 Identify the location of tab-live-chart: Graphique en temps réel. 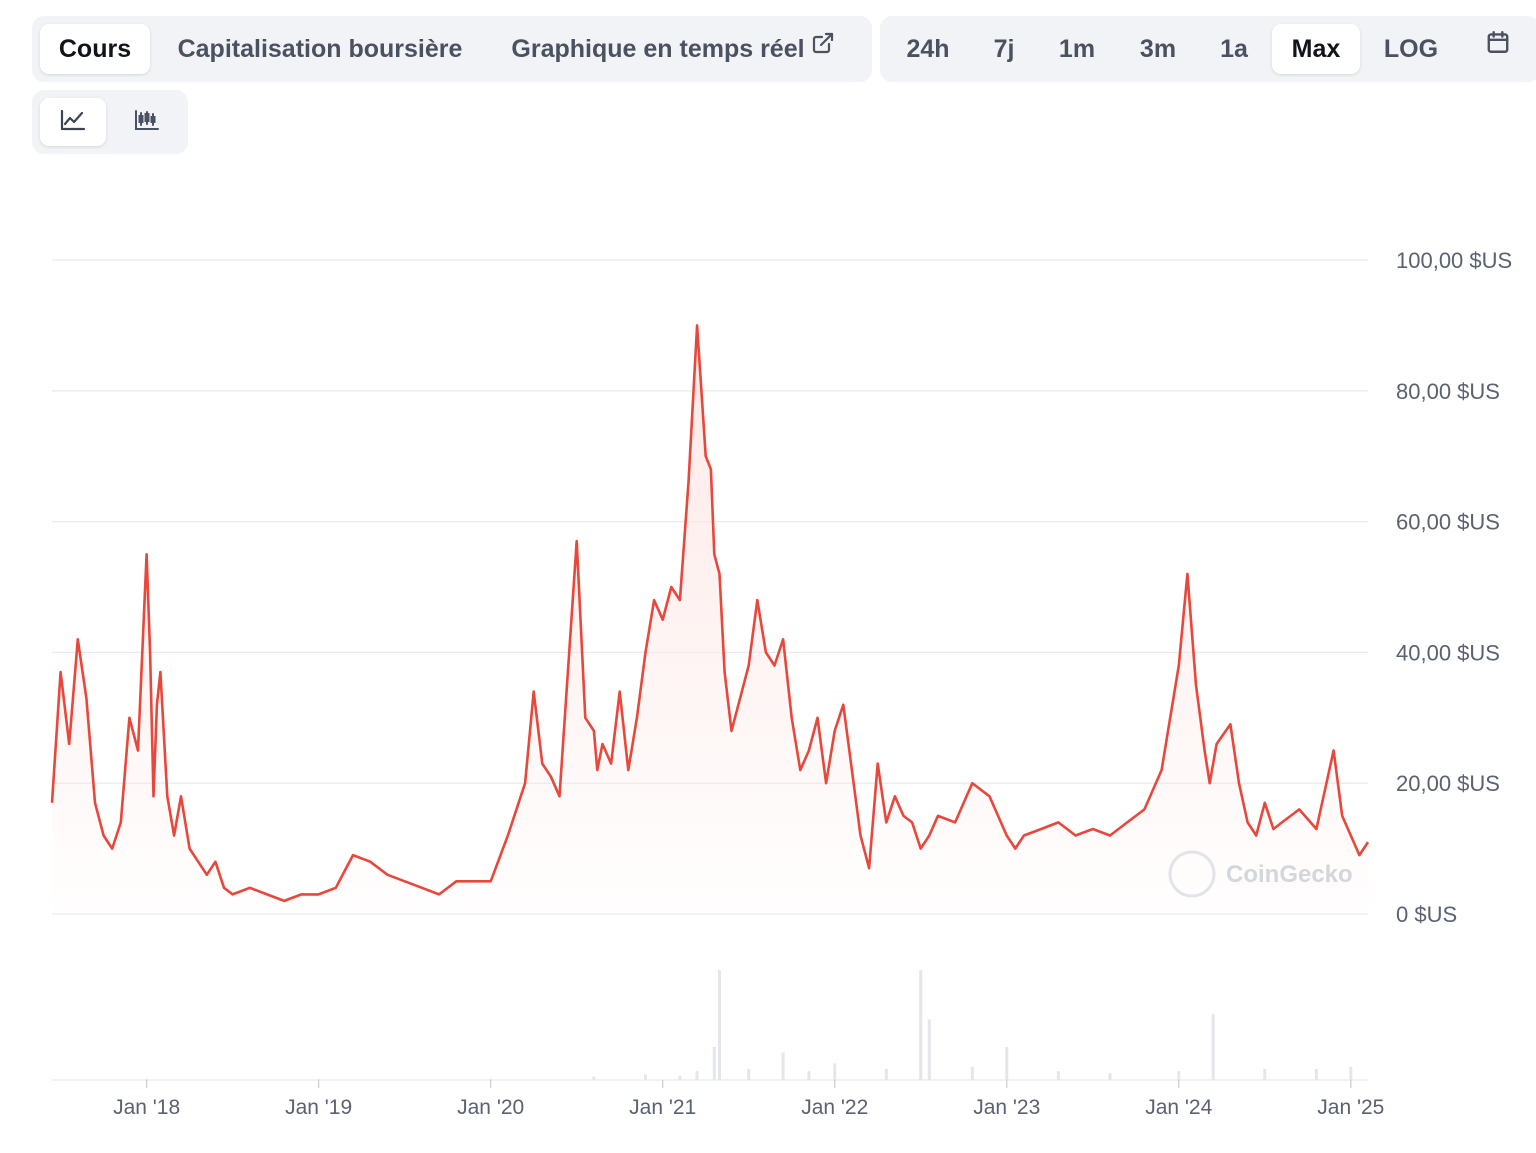
(673, 49).